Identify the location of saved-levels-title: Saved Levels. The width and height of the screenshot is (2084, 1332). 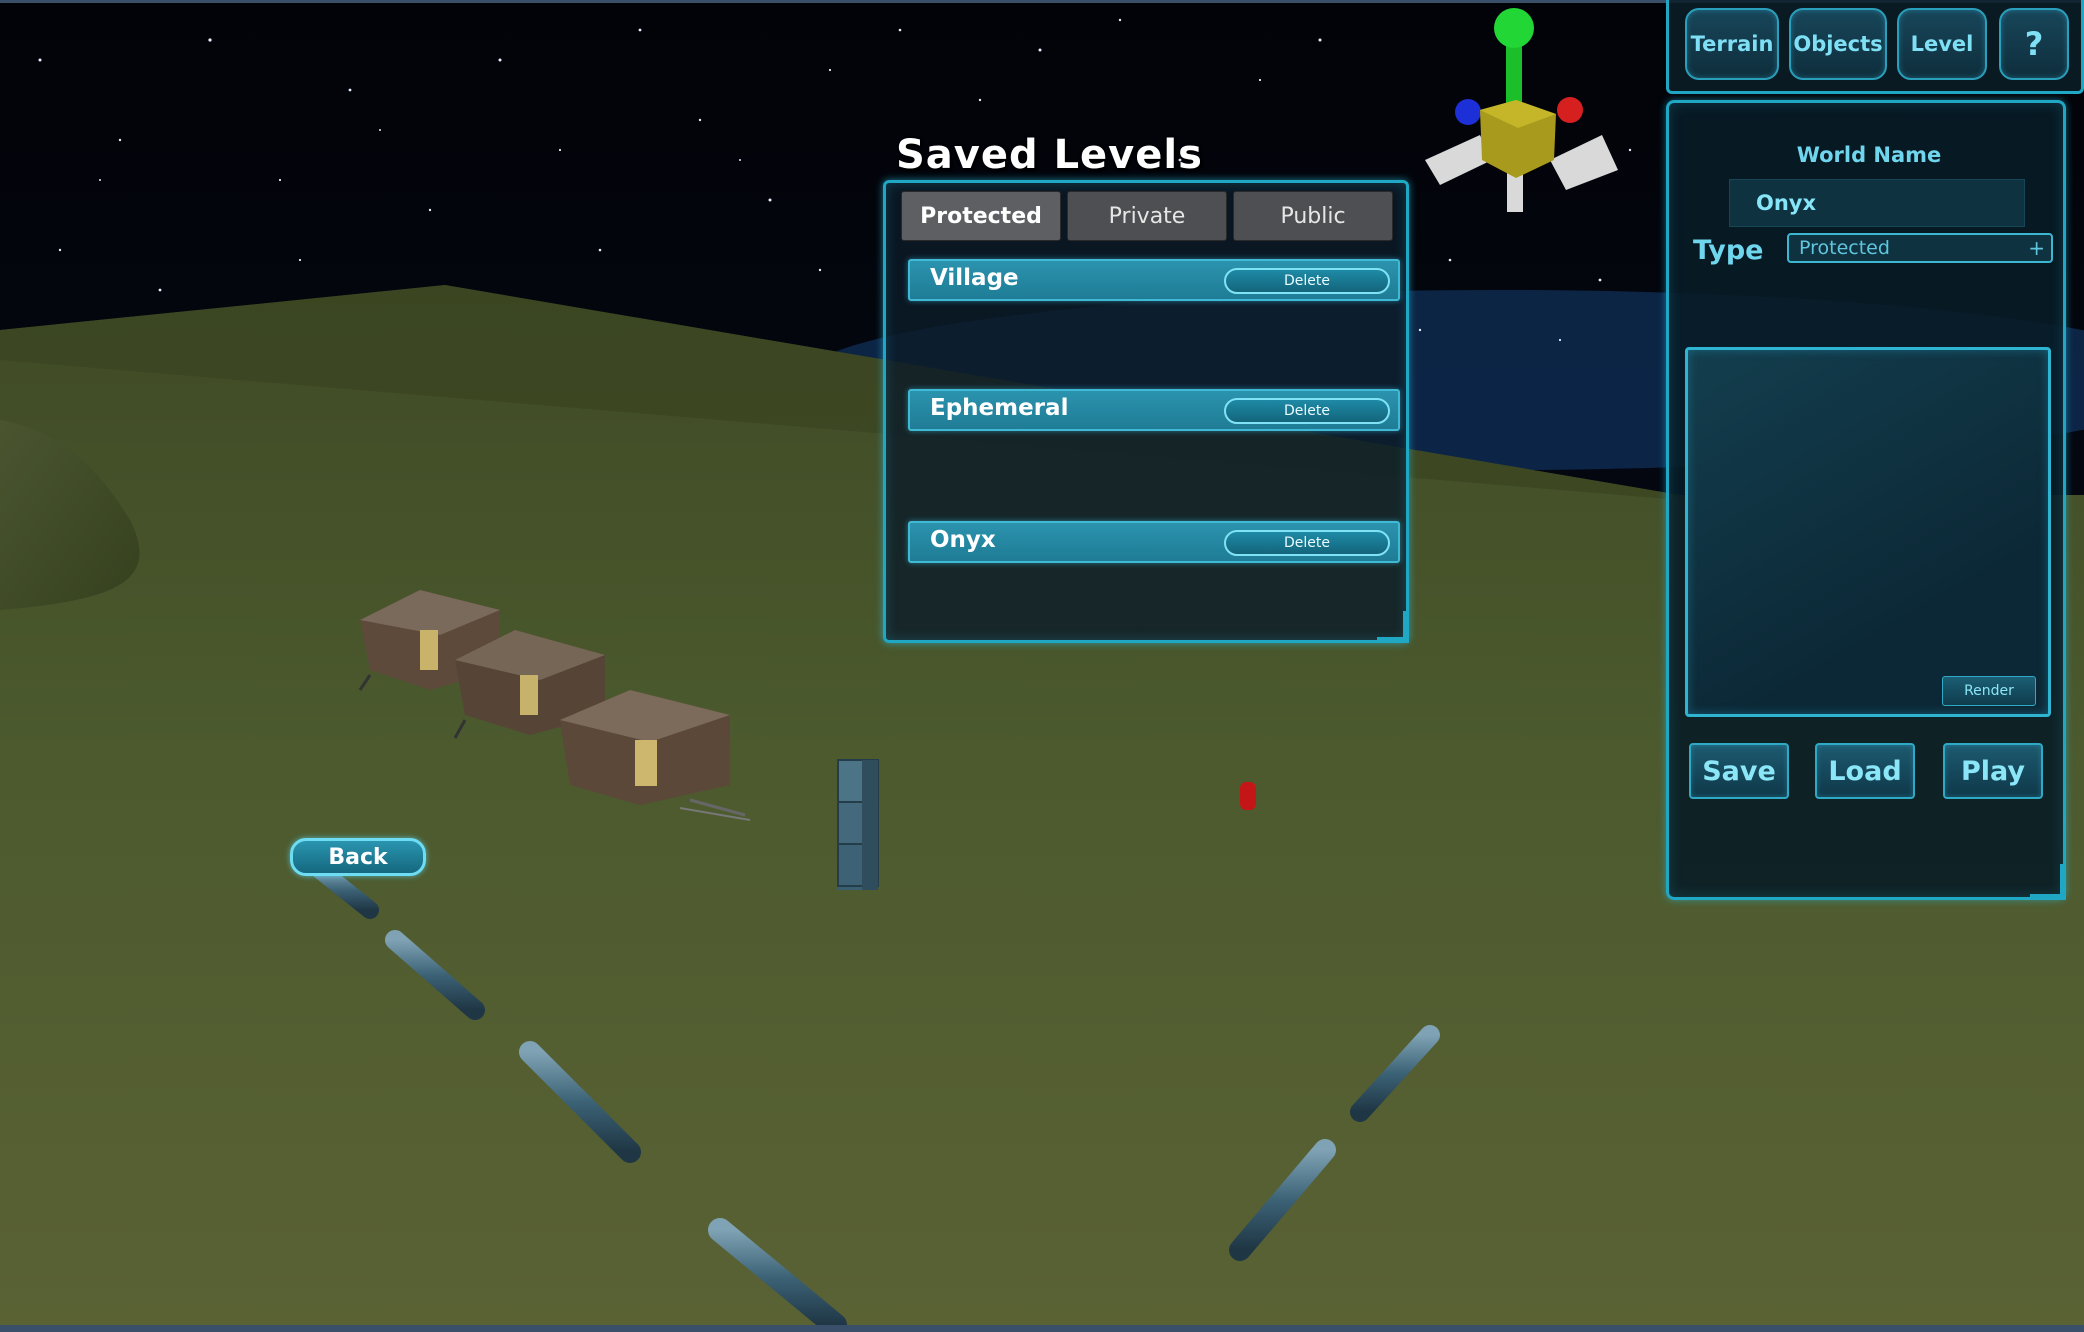
(1049, 155).